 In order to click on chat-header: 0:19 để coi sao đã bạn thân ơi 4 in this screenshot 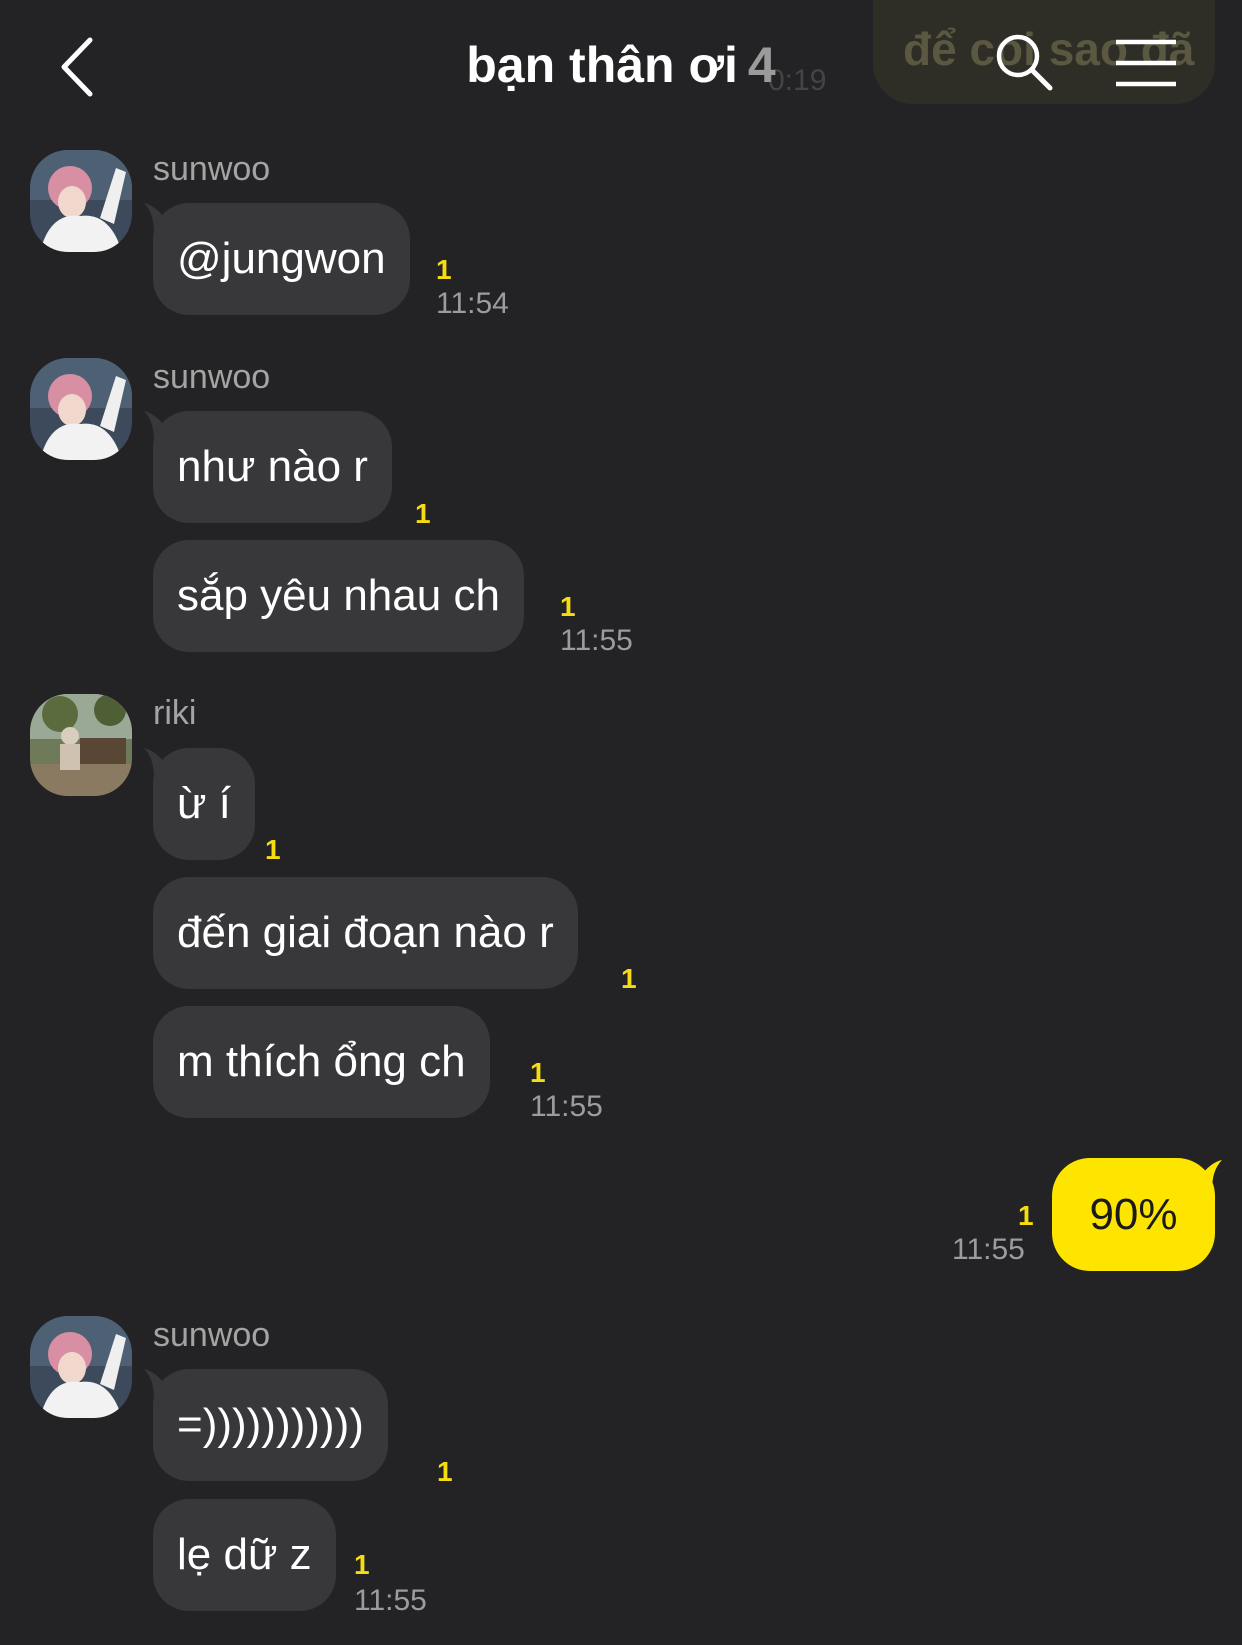, I will do `click(621, 67)`.